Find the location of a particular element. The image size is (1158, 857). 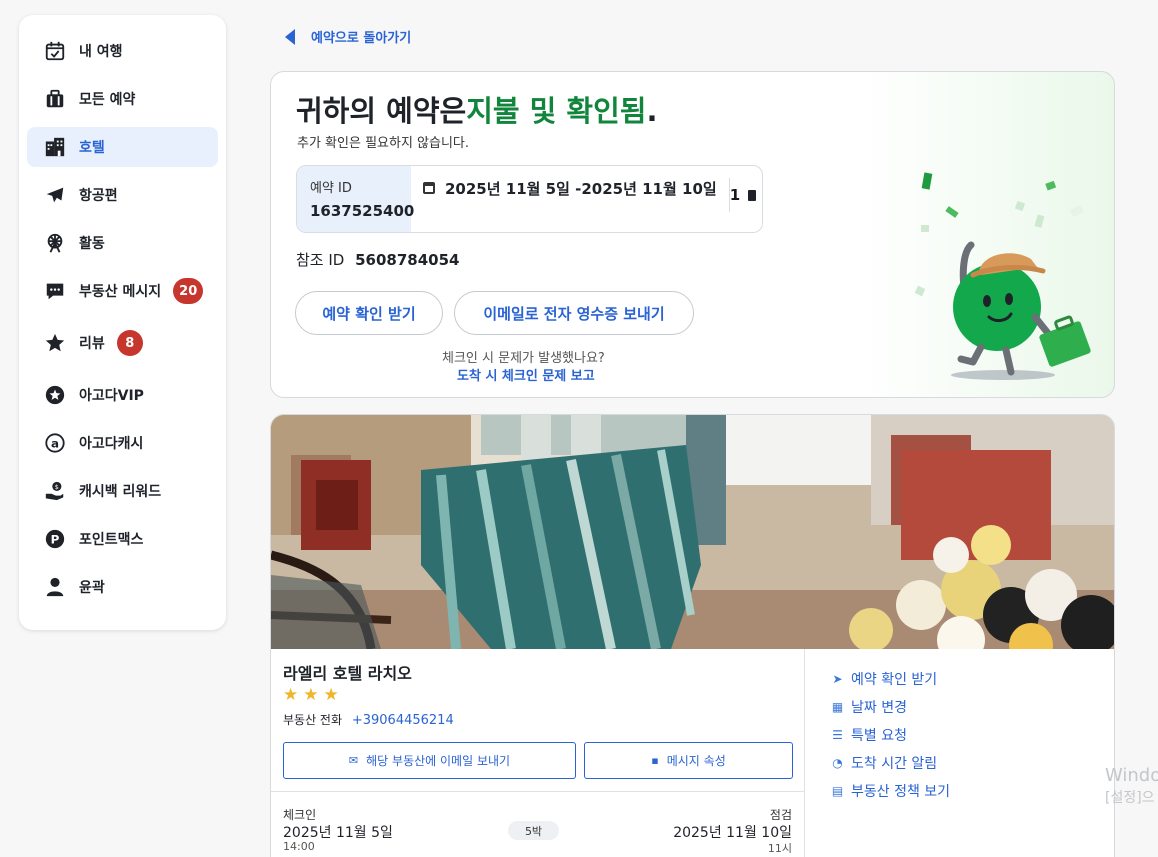

property-phone-label: 부동산 전화 is located at coordinates (313, 720).